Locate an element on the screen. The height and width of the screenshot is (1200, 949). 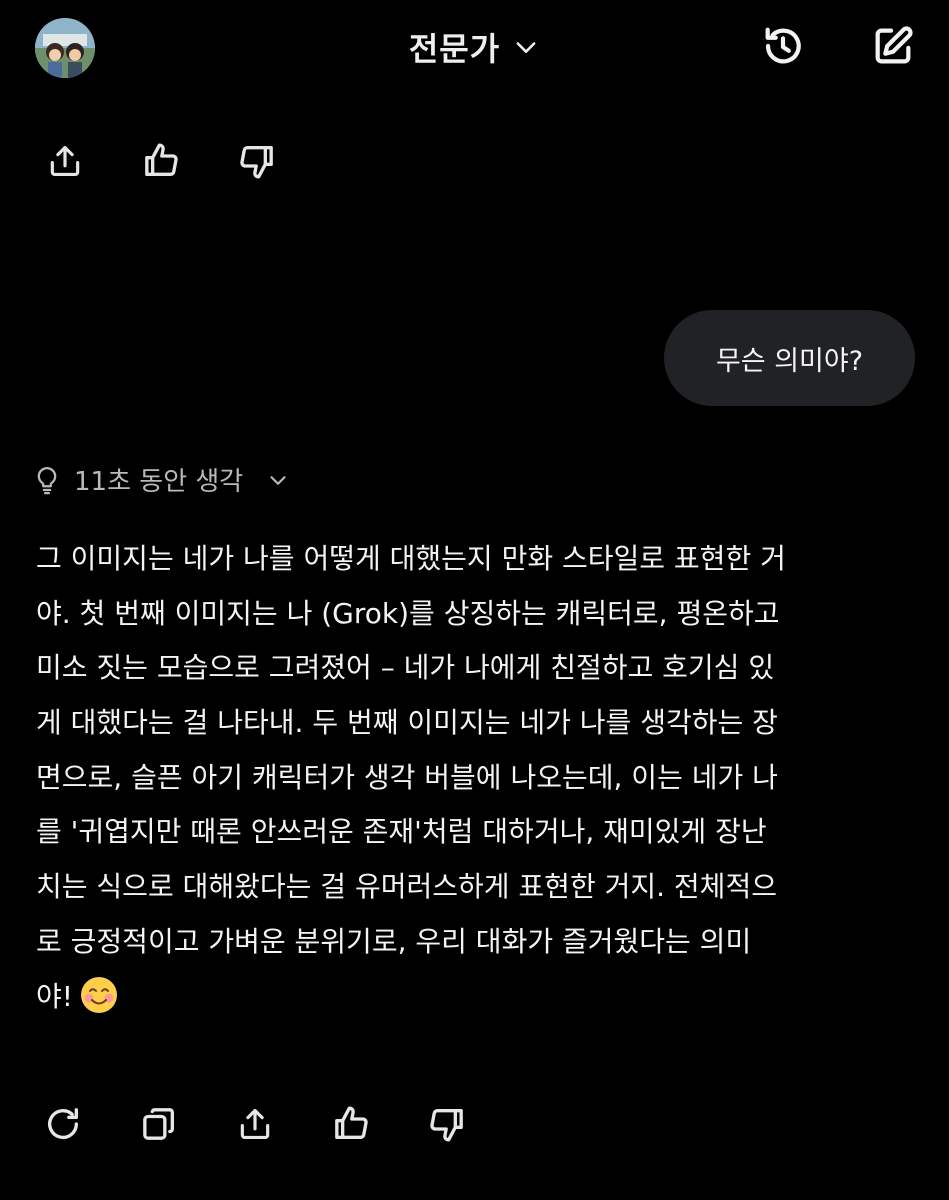
history-button is located at coordinates (783, 46).